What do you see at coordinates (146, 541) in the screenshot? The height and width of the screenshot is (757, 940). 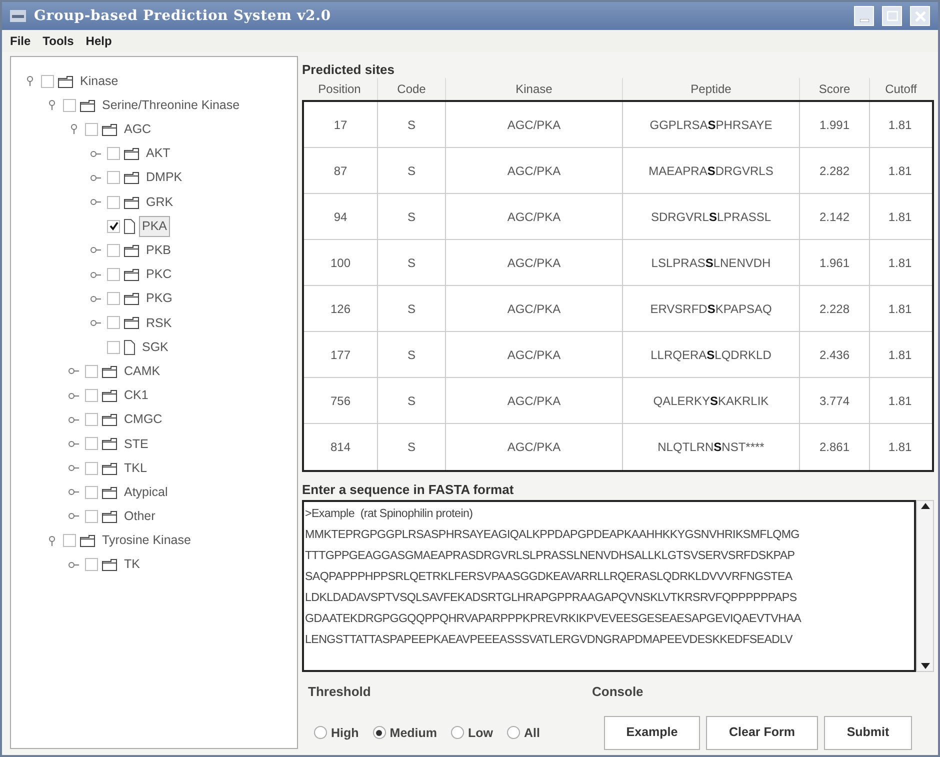 I see `tree-item: Tyrosine Kinase` at bounding box center [146, 541].